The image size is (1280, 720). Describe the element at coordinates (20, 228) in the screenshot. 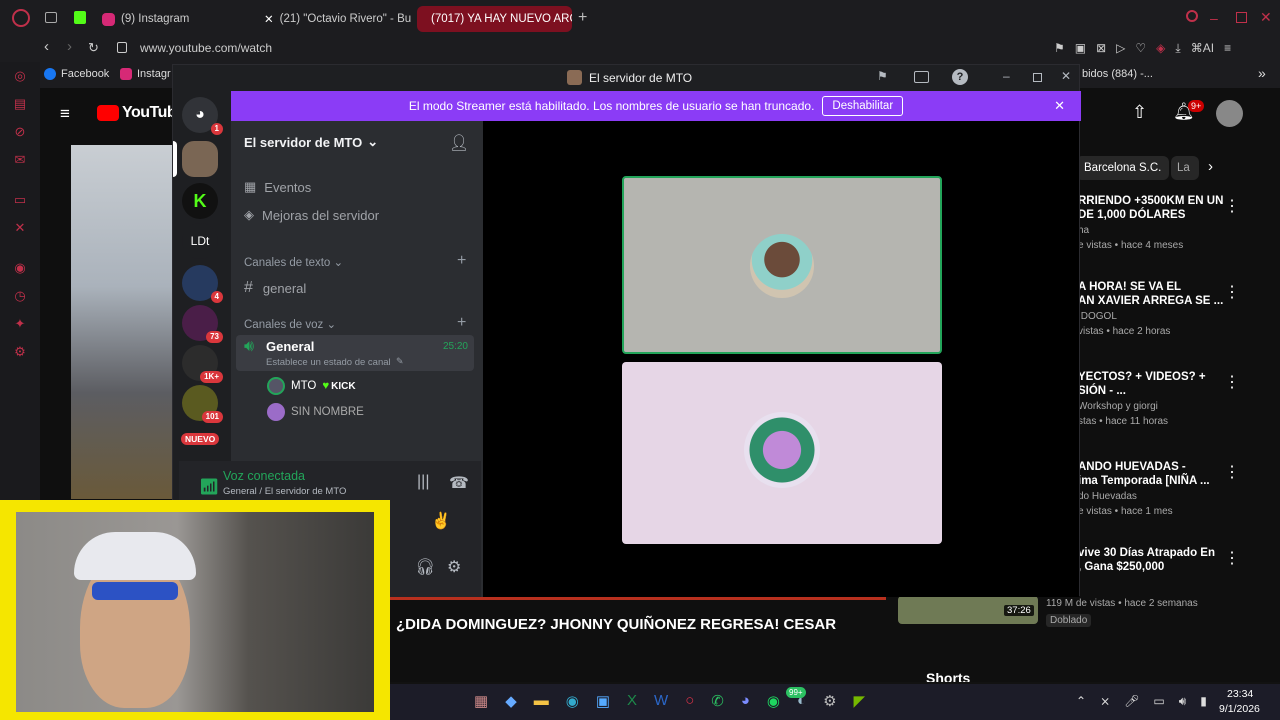

I see `rail-x-icon: ✕` at that location.